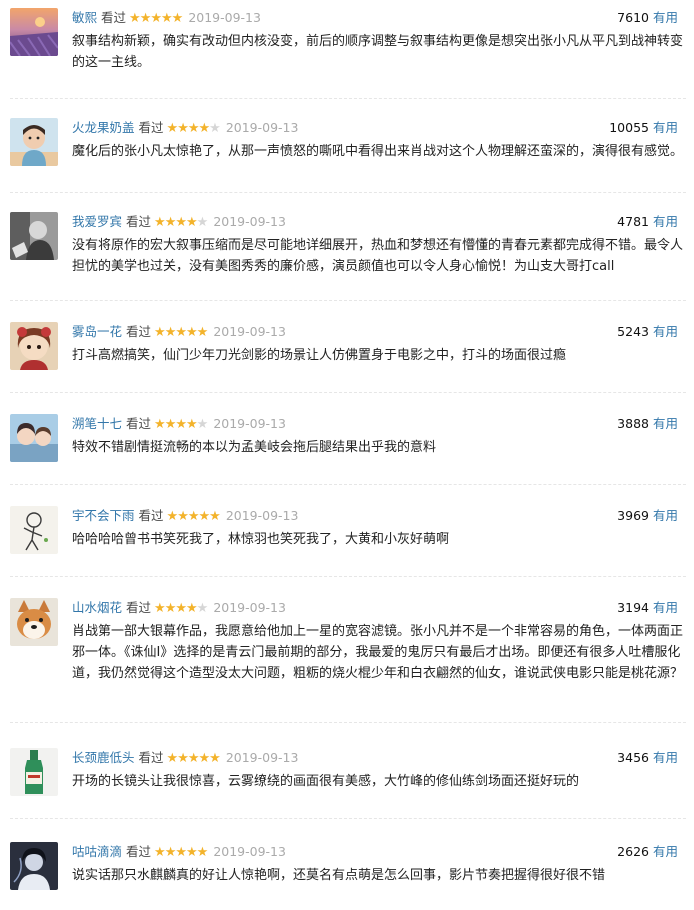  What do you see at coordinates (319, 355) in the screenshot?
I see `comment-text: 打斗高燃搞笑，仙门少年刀光剑影的场景让人仿佛置身于电影之中，打斗的场面很过瘾` at bounding box center [319, 355].